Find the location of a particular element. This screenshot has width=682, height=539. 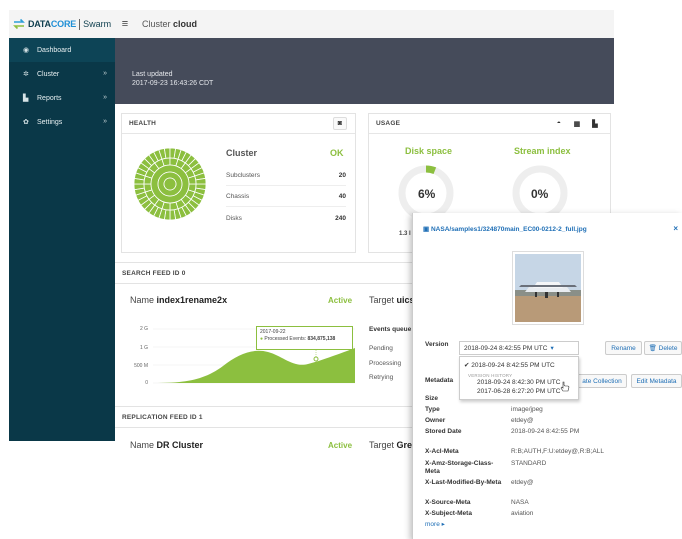

brand-product: Swarm is located at coordinates (97, 24).